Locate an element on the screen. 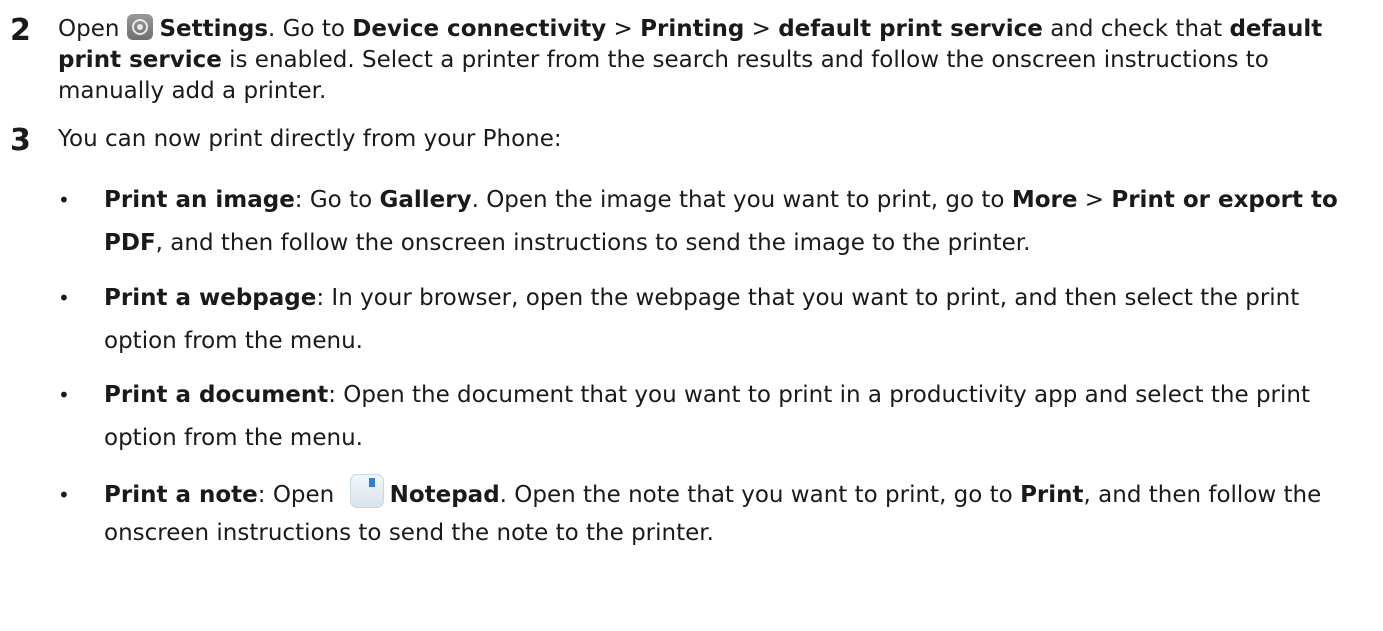 Image resolution: width=1383 pixels, height=631 pixels. step-text: and check that is located at coordinates (1136, 29).